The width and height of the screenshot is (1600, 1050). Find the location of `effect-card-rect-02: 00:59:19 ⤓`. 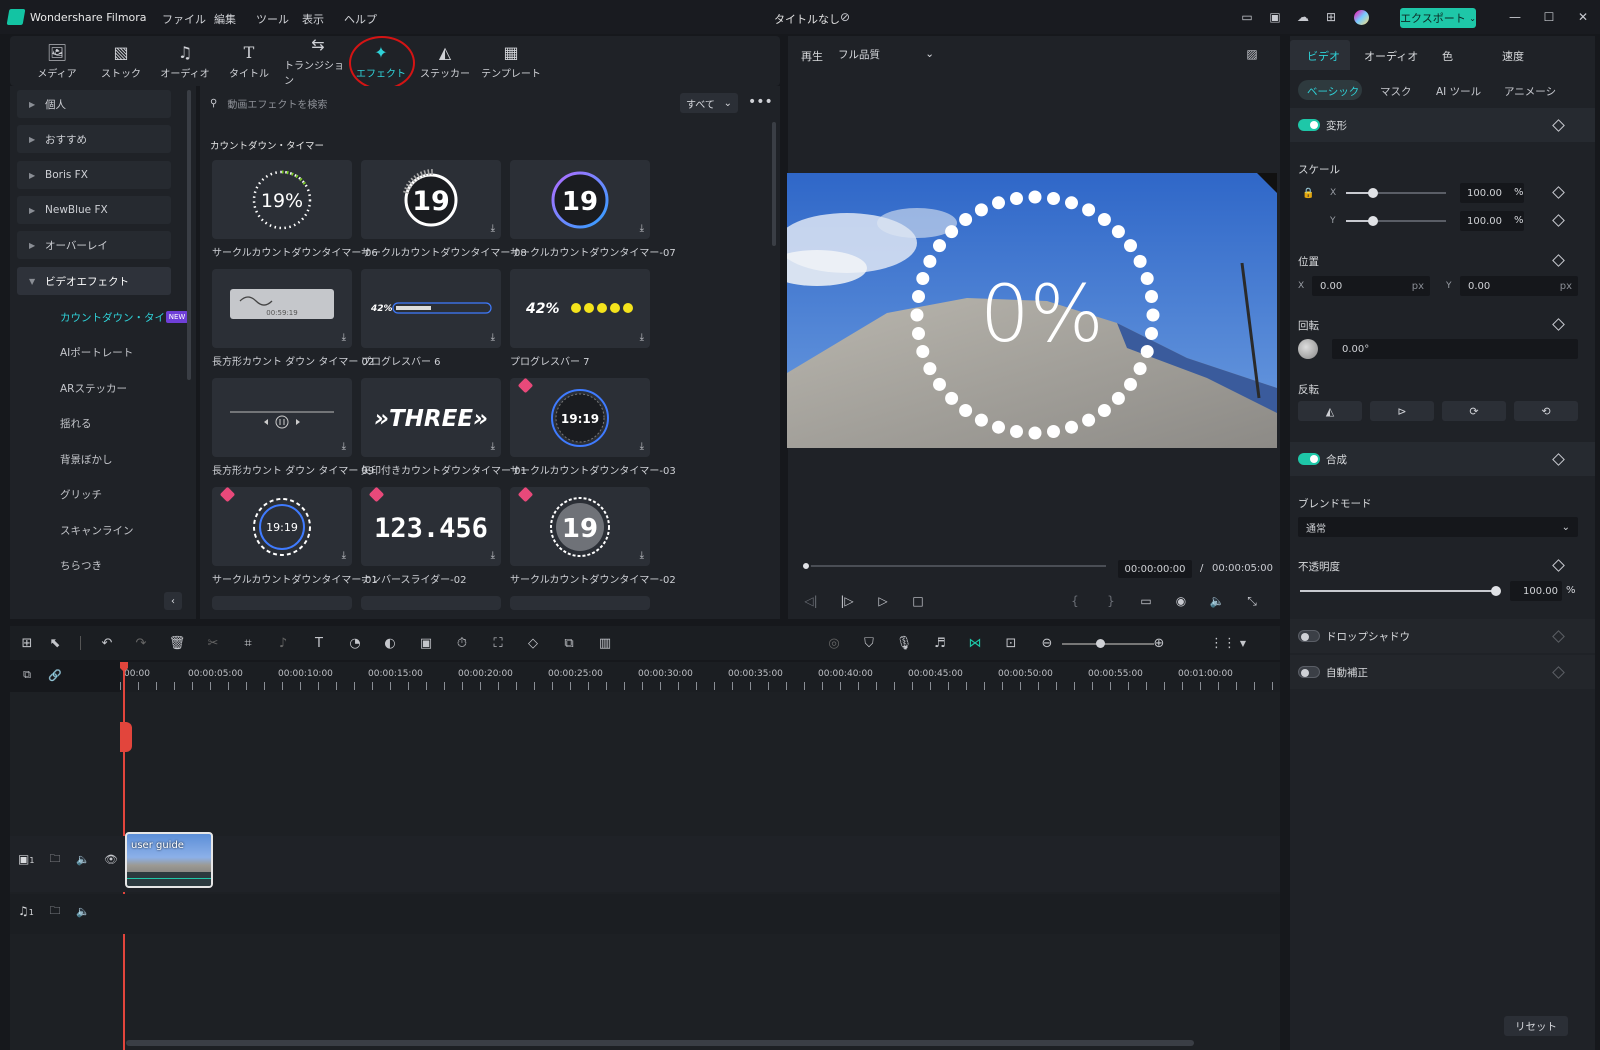

effect-card-rect-02: 00:59:19 ⤓ is located at coordinates (282, 308).